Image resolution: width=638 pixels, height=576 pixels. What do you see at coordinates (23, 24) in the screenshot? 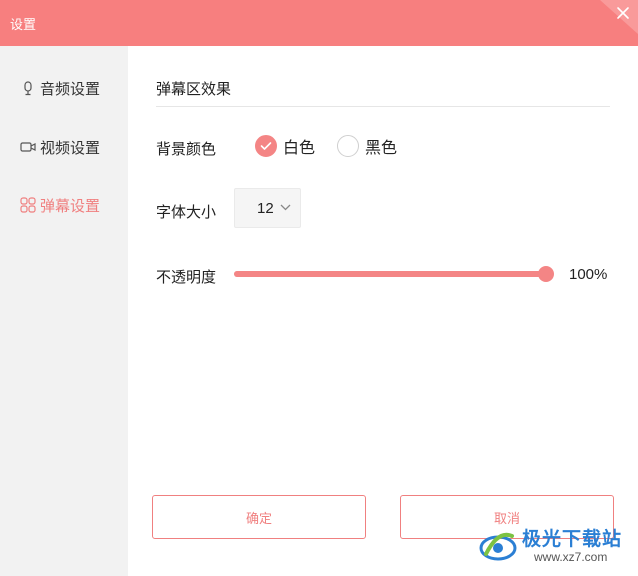
I see `window-title: 设置` at bounding box center [23, 24].